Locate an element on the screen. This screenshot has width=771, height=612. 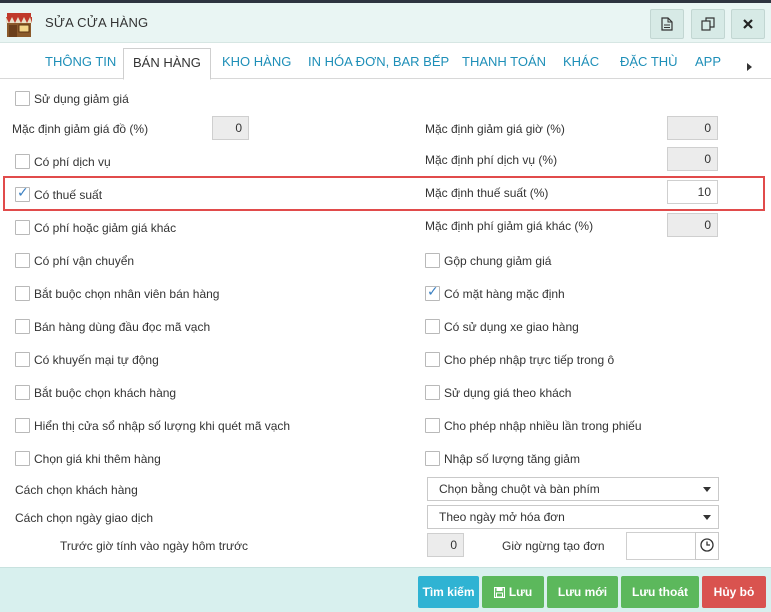
document-button is located at coordinates (667, 24).